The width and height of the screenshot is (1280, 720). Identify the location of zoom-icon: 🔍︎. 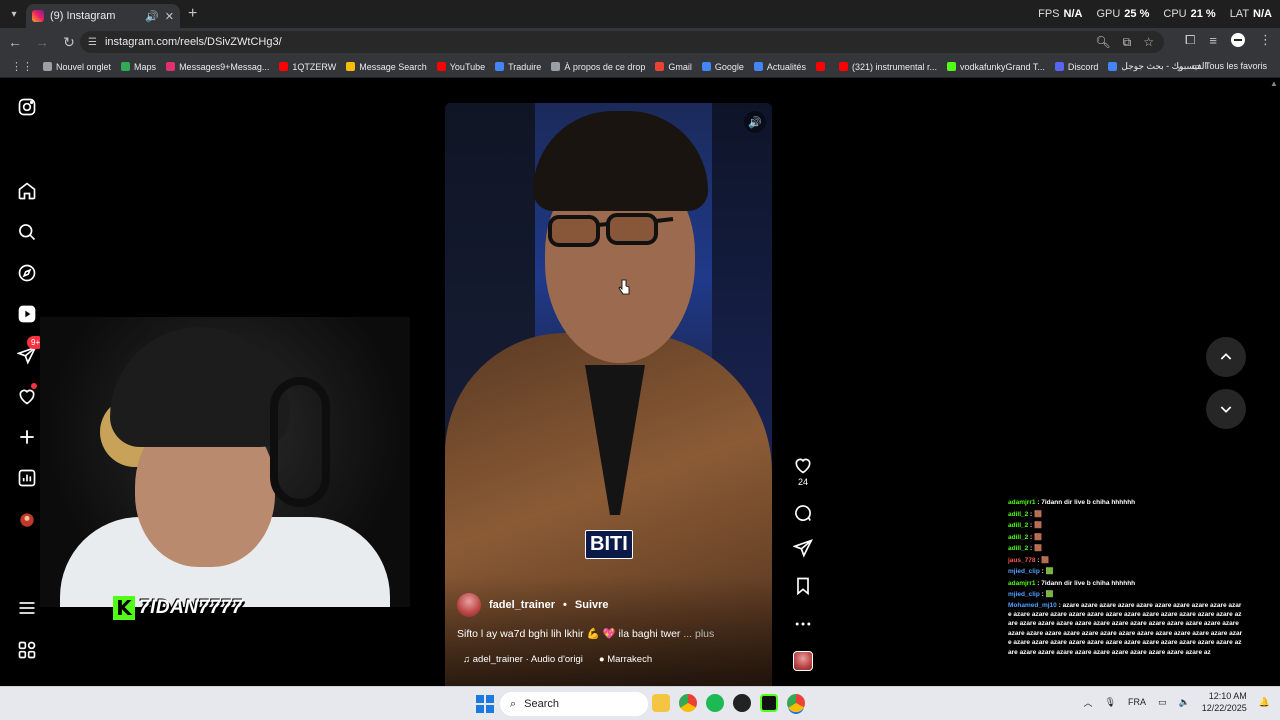
(1102, 42).